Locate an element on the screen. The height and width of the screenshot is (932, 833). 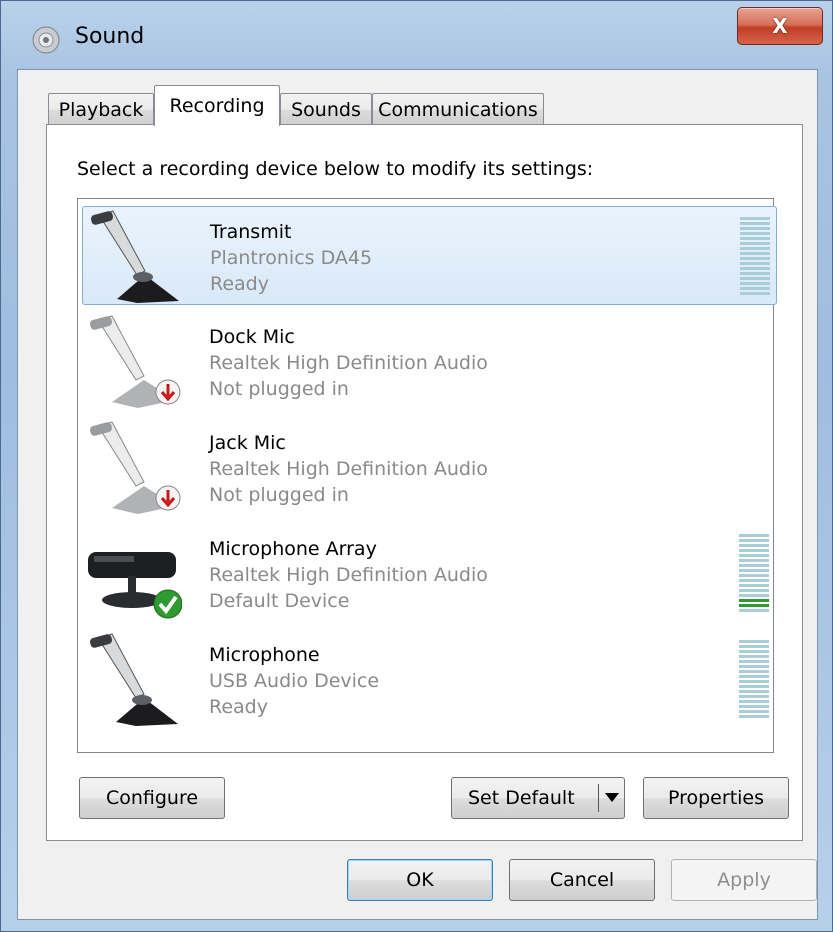
tab-sounds: Sounds is located at coordinates (326, 109).